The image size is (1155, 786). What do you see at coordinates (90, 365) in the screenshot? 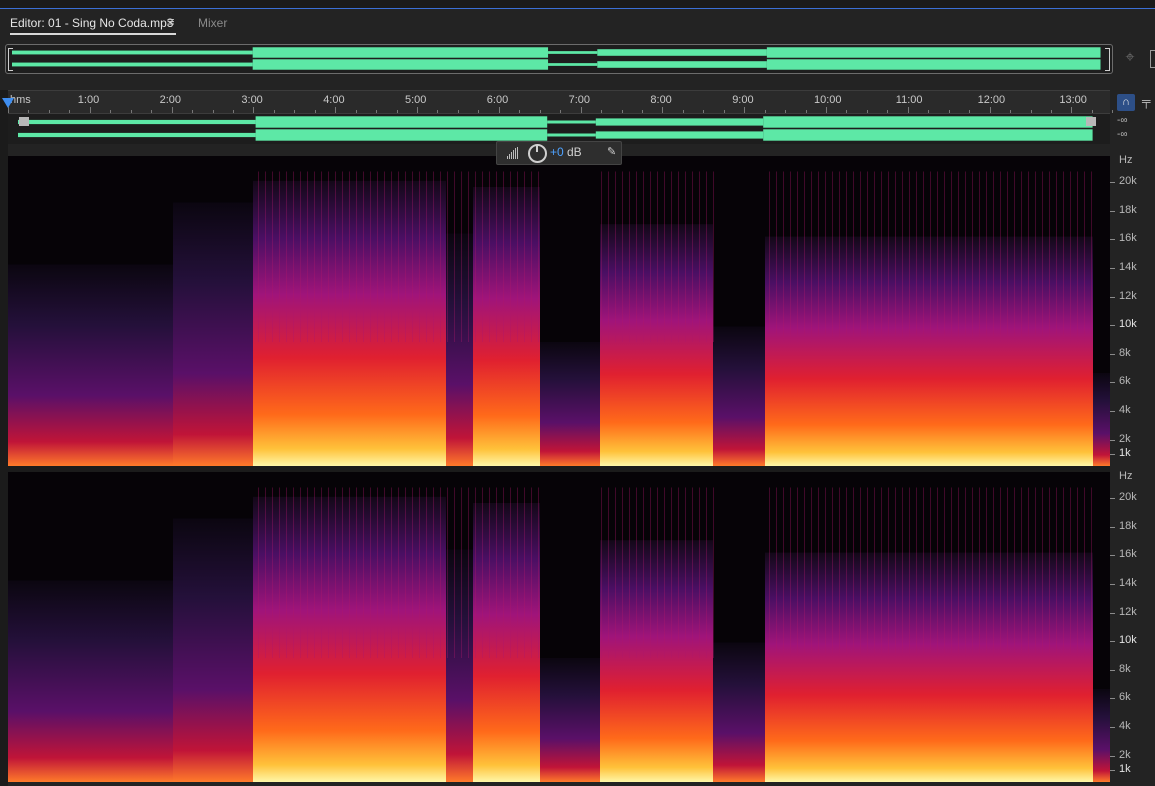
I see `spectrogram-segment` at bounding box center [90, 365].